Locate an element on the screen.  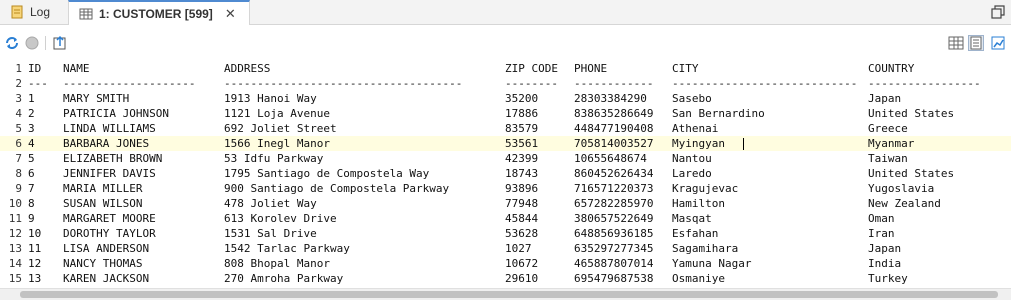
table-cell: 18743 is located at coordinates (521, 173).